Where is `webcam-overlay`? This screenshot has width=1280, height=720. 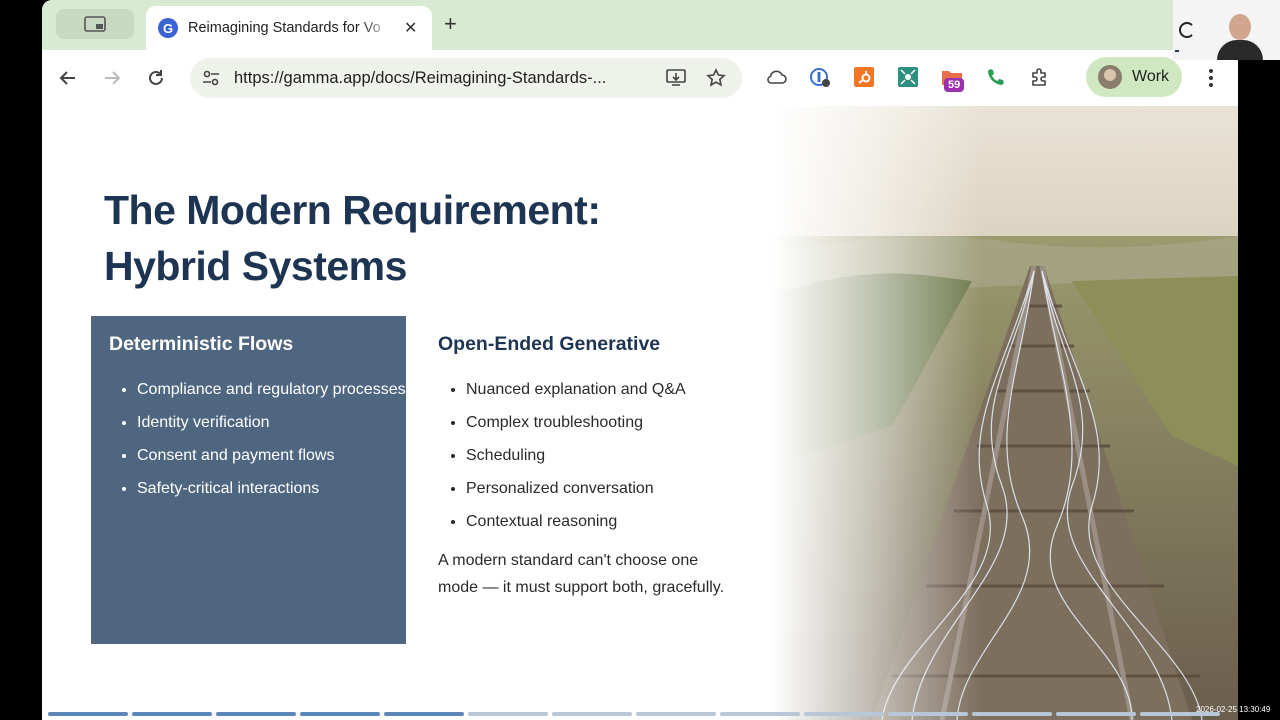
webcam-overlay is located at coordinates (1226, 30).